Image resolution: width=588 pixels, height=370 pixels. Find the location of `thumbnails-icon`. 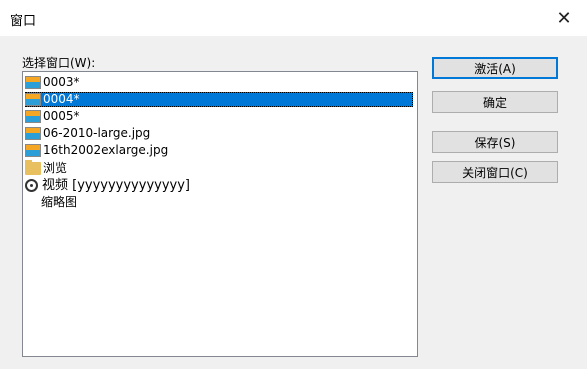

thumbnails-icon is located at coordinates (32, 203).